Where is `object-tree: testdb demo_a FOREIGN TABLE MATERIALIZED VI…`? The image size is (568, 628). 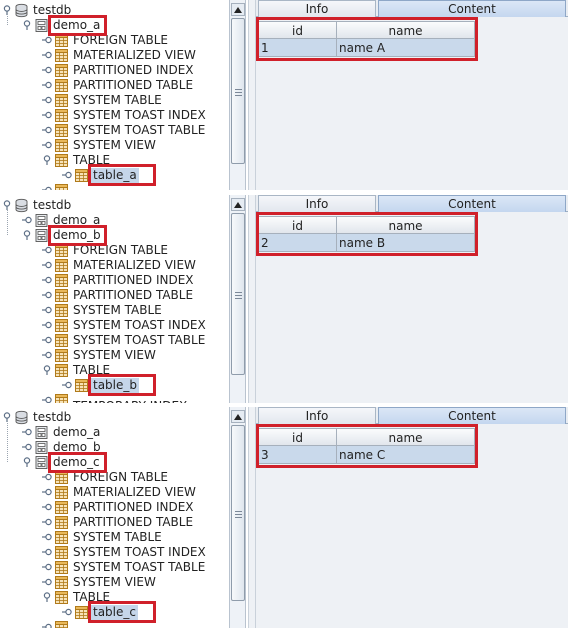
object-tree: testdb demo_a FOREIGN TABLE MATERIALIZED VI… is located at coordinates (114, 95).